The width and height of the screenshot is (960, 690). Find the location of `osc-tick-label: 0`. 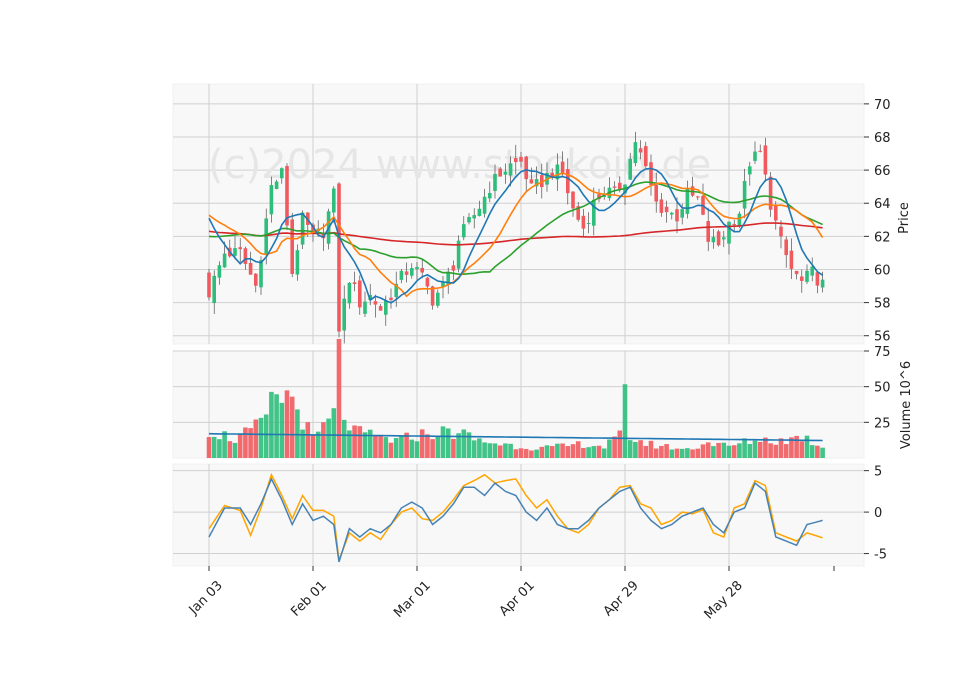

osc-tick-label: 0 is located at coordinates (878, 513).